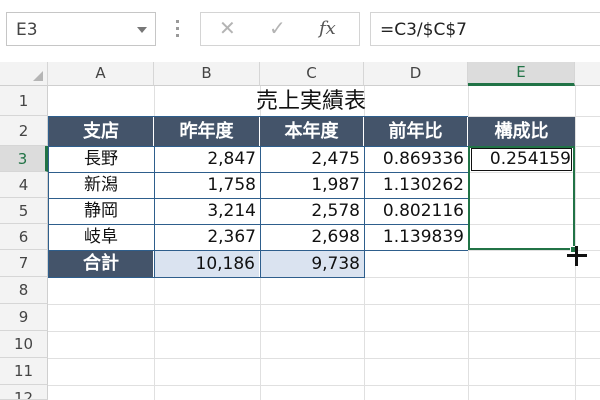 This screenshot has height=400, width=600. I want to click on cell-d6: 1.139839, so click(416, 237).